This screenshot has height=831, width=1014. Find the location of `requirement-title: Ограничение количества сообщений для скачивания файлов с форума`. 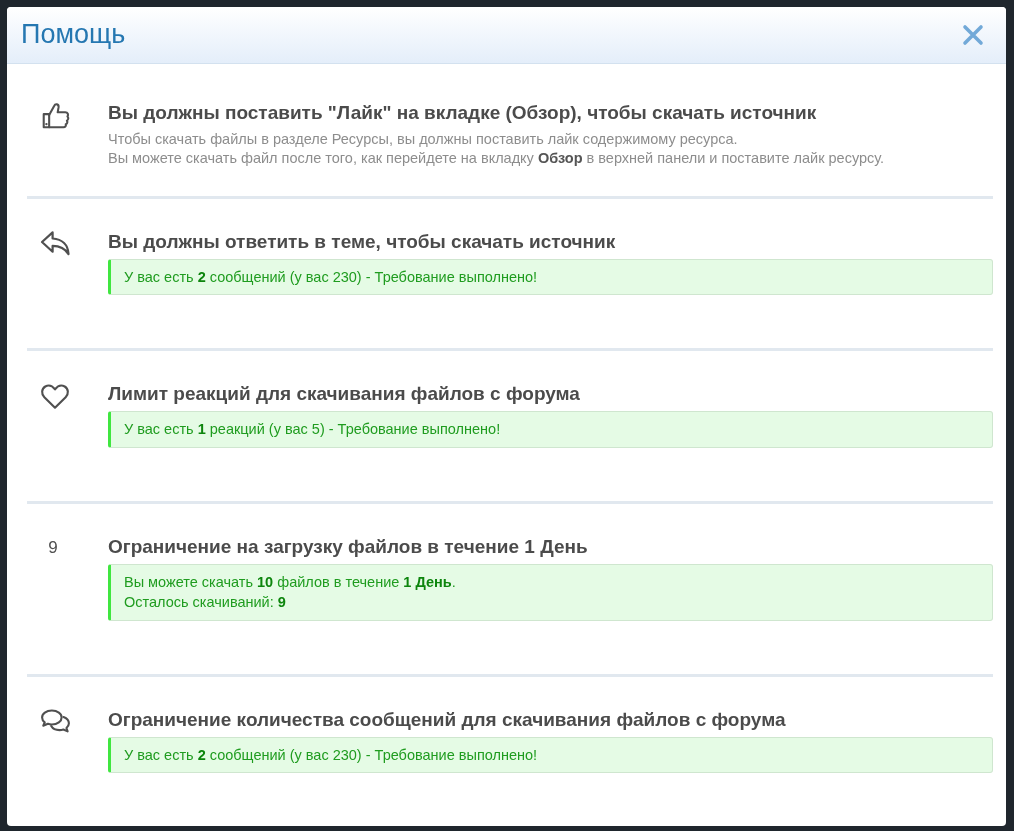

requirement-title: Ограничение количества сообщений для скачивания файлов с форума is located at coordinates (447, 719).